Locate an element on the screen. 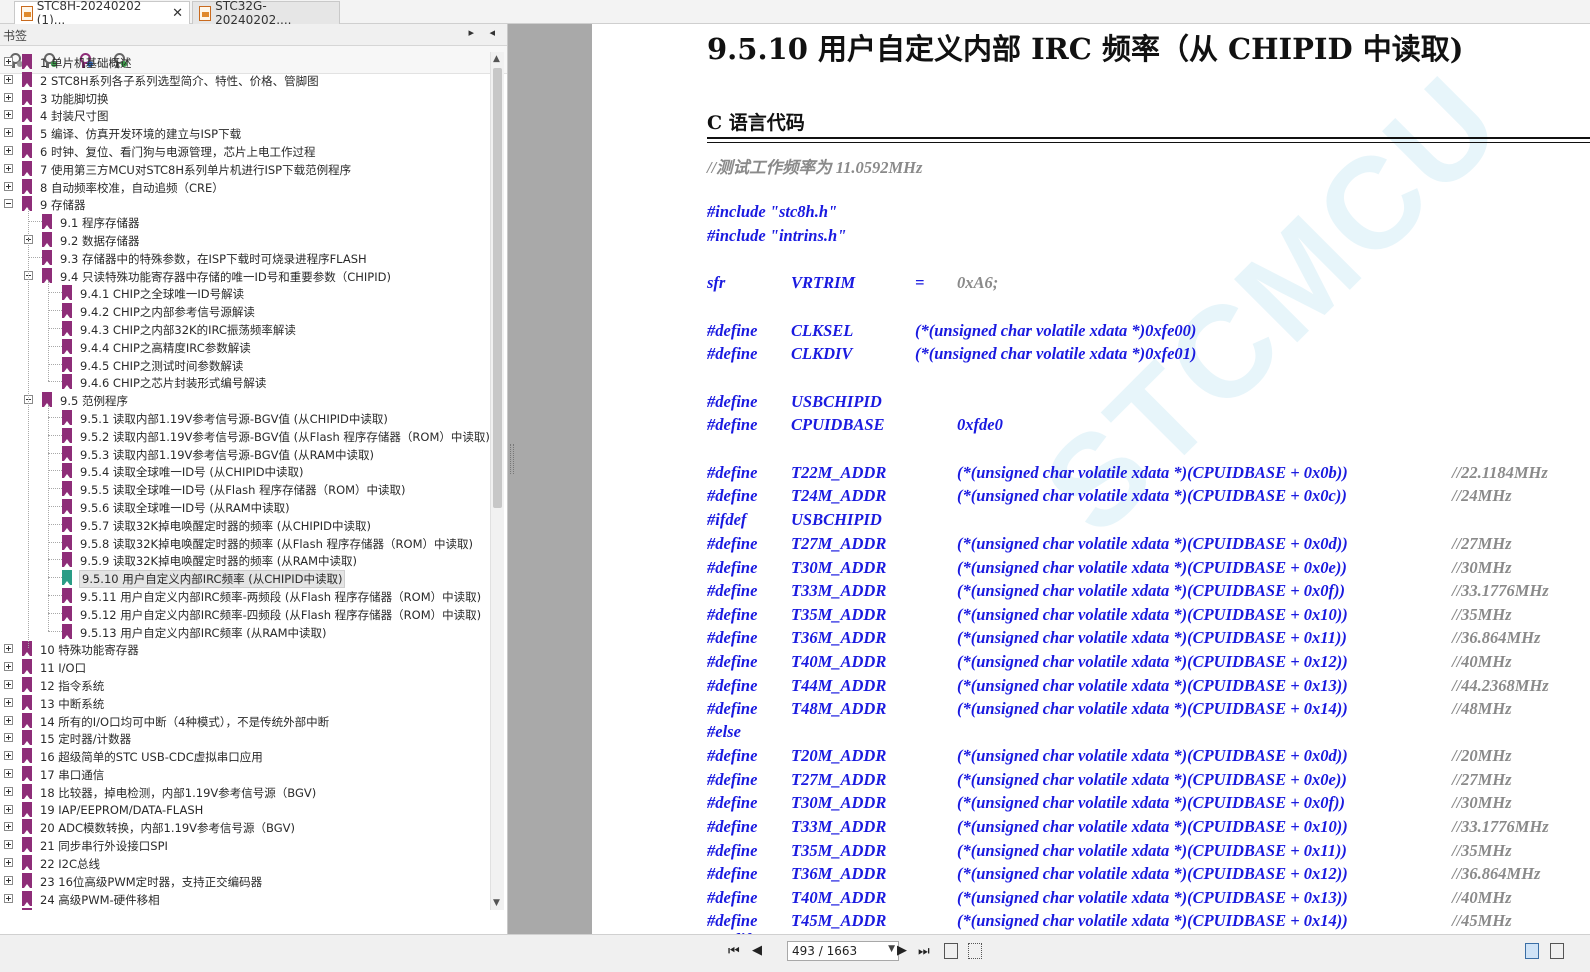 Image resolution: width=1590 pixels, height=972 pixels. bookmark-item: 9.5.10 用户自定义内部IRC频率 (从CHIPID中读取) is located at coordinates (245, 579).